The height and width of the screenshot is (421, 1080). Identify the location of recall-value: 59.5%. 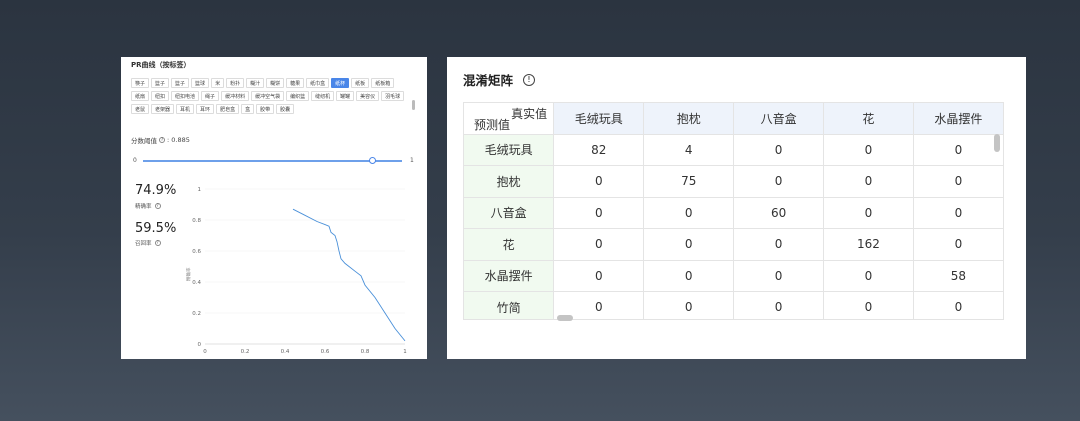
(156, 228).